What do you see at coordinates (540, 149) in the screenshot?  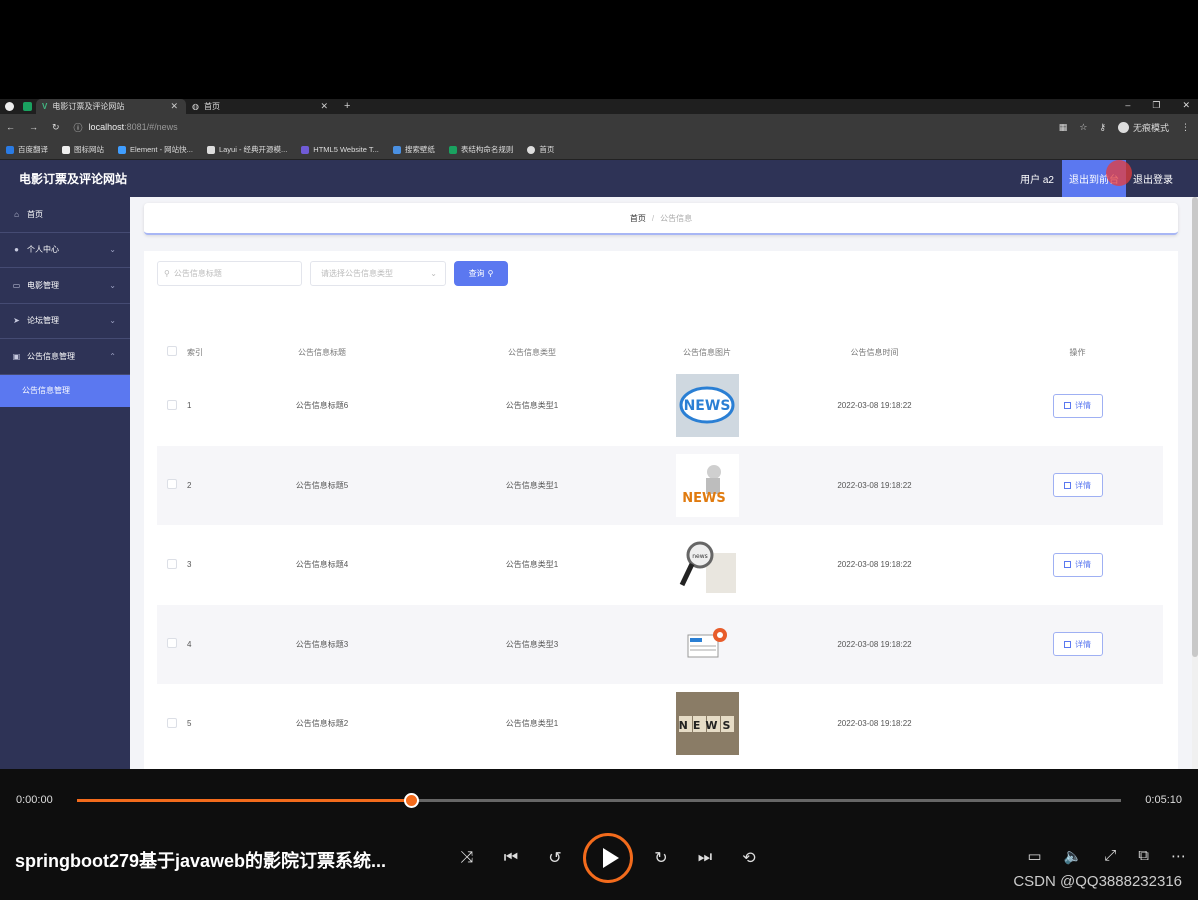 I see `bookmark-item: 首页` at bounding box center [540, 149].